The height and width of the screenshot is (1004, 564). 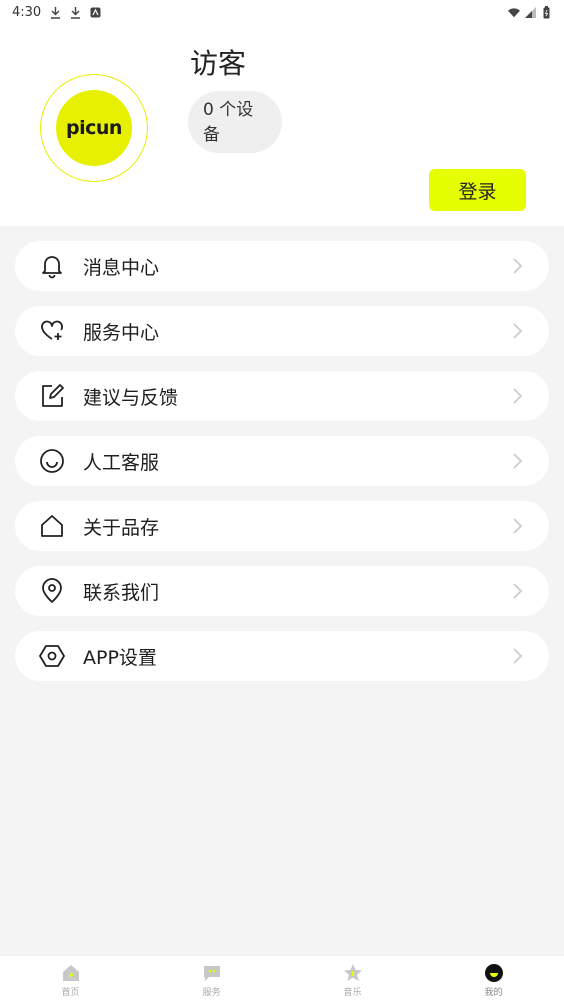 I want to click on bottom-navigation: 首页 服务 音乐 我的, so click(x=282, y=979).